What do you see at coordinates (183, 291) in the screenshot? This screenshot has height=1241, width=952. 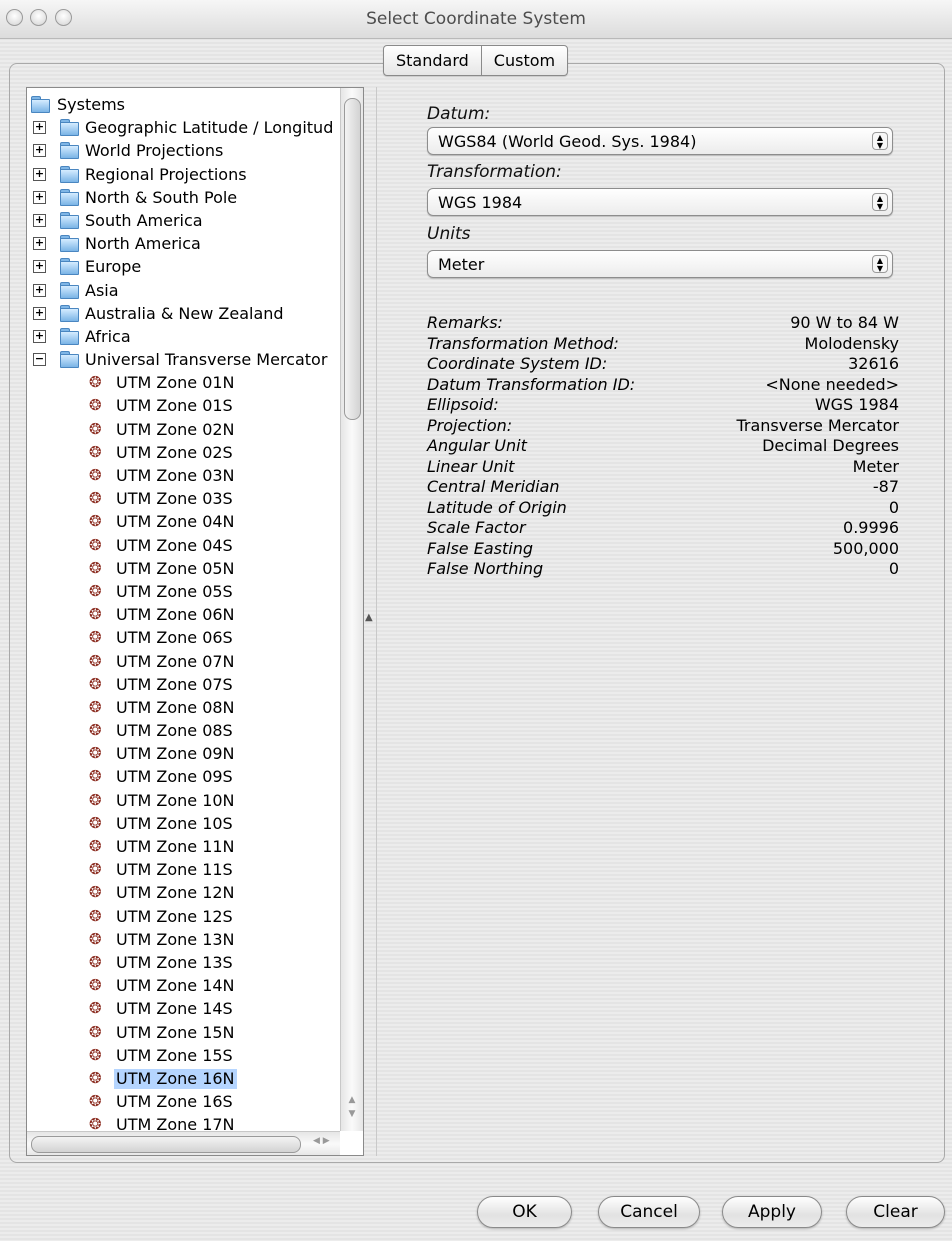 I see `tree-category: + Asia` at bounding box center [183, 291].